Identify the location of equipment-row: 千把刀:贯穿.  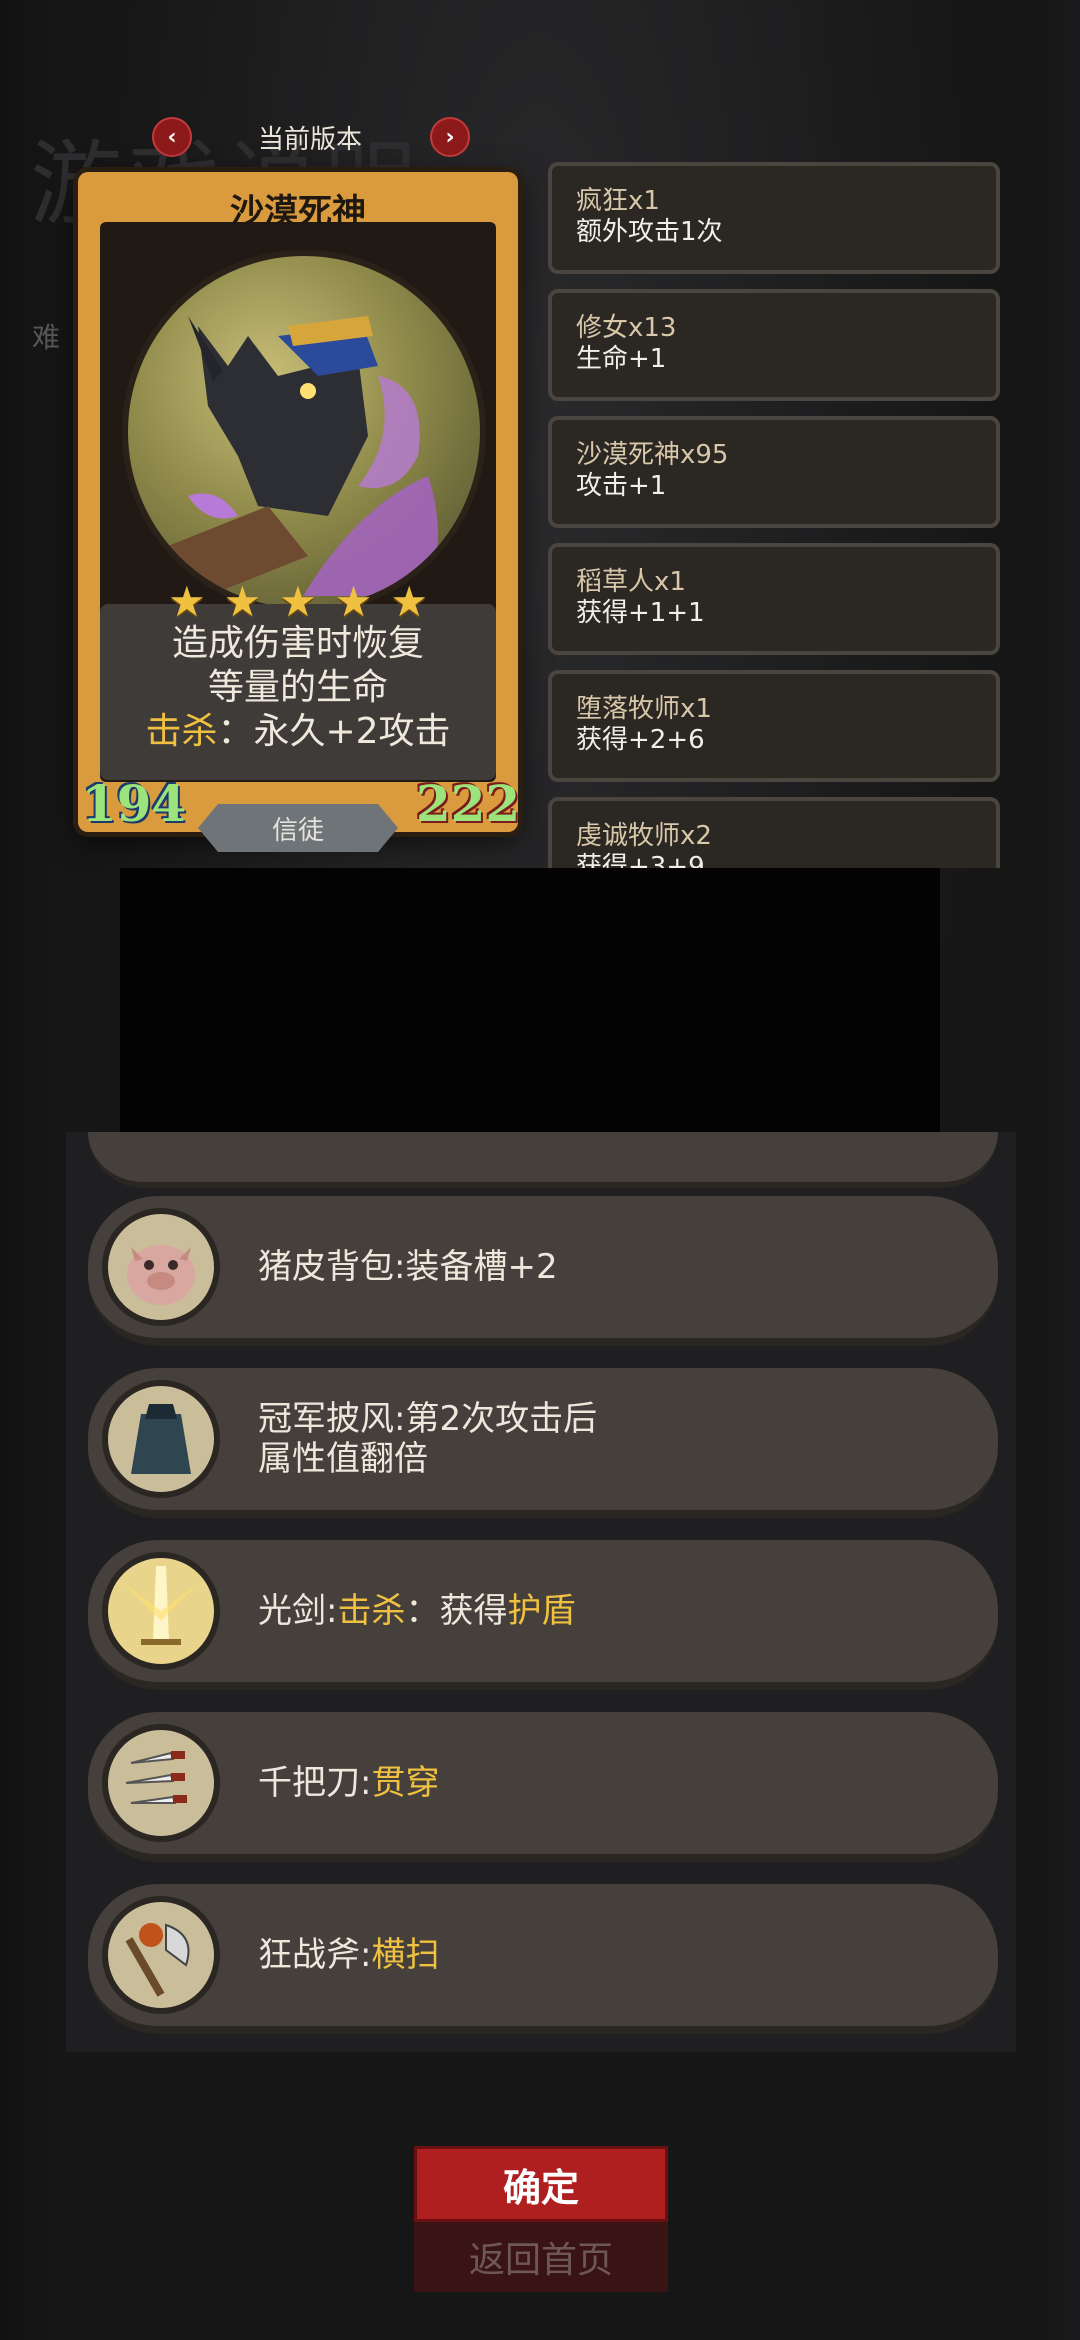
(543, 1787).